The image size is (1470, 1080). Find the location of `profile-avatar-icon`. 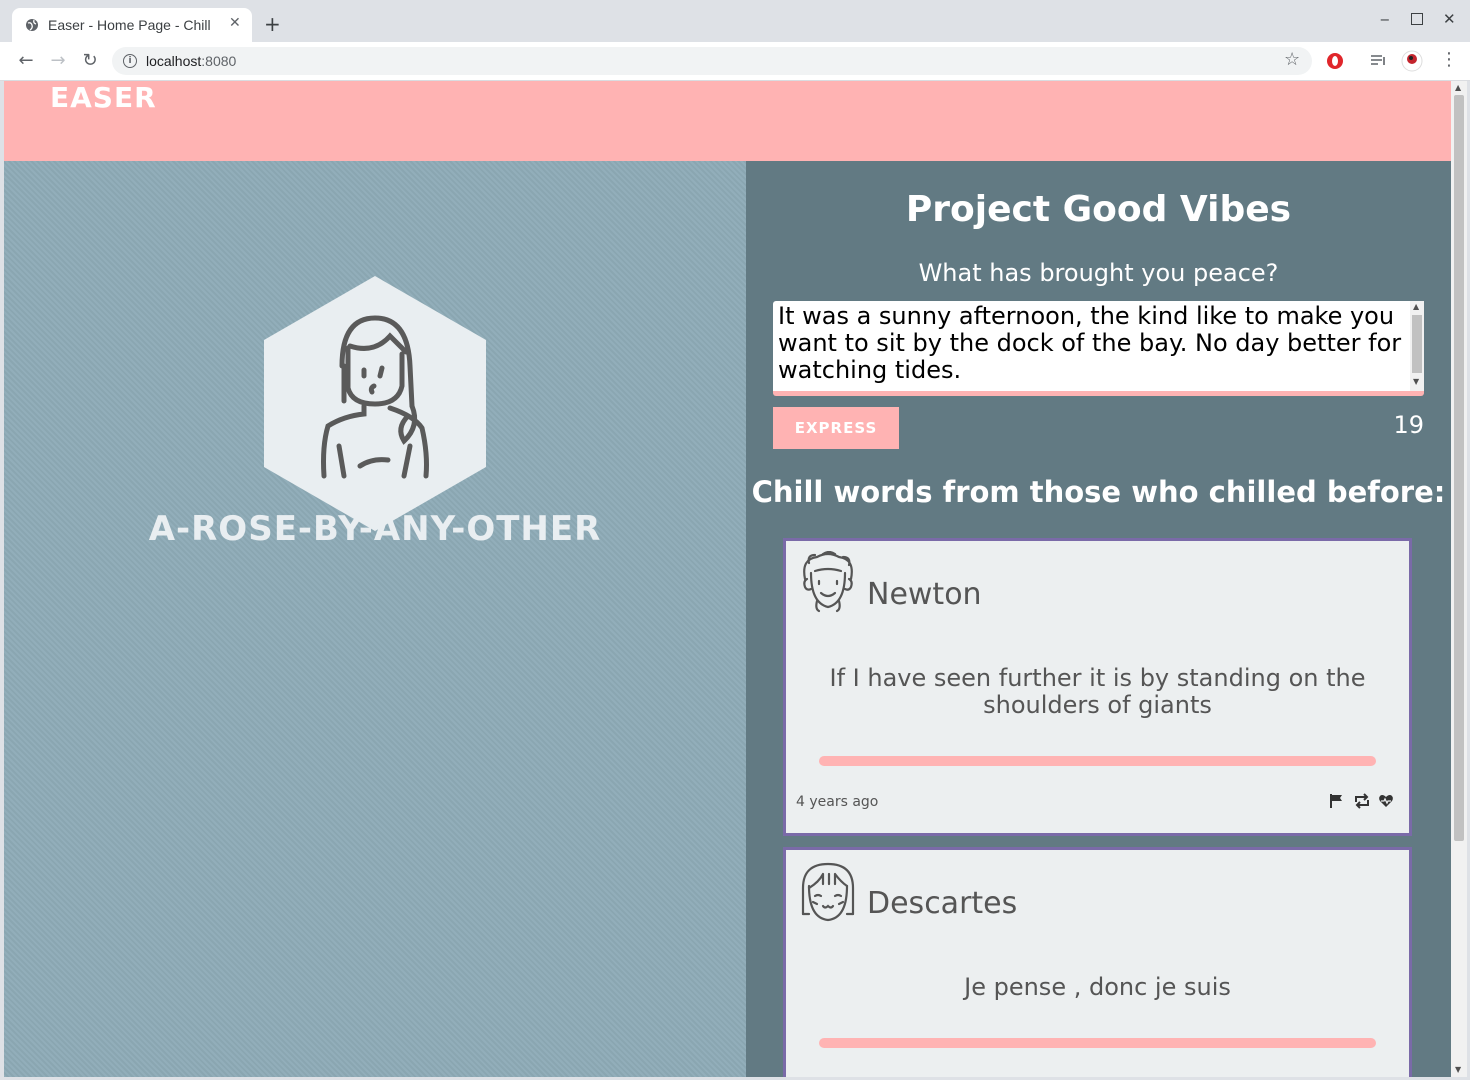

profile-avatar-icon is located at coordinates (1412, 61).